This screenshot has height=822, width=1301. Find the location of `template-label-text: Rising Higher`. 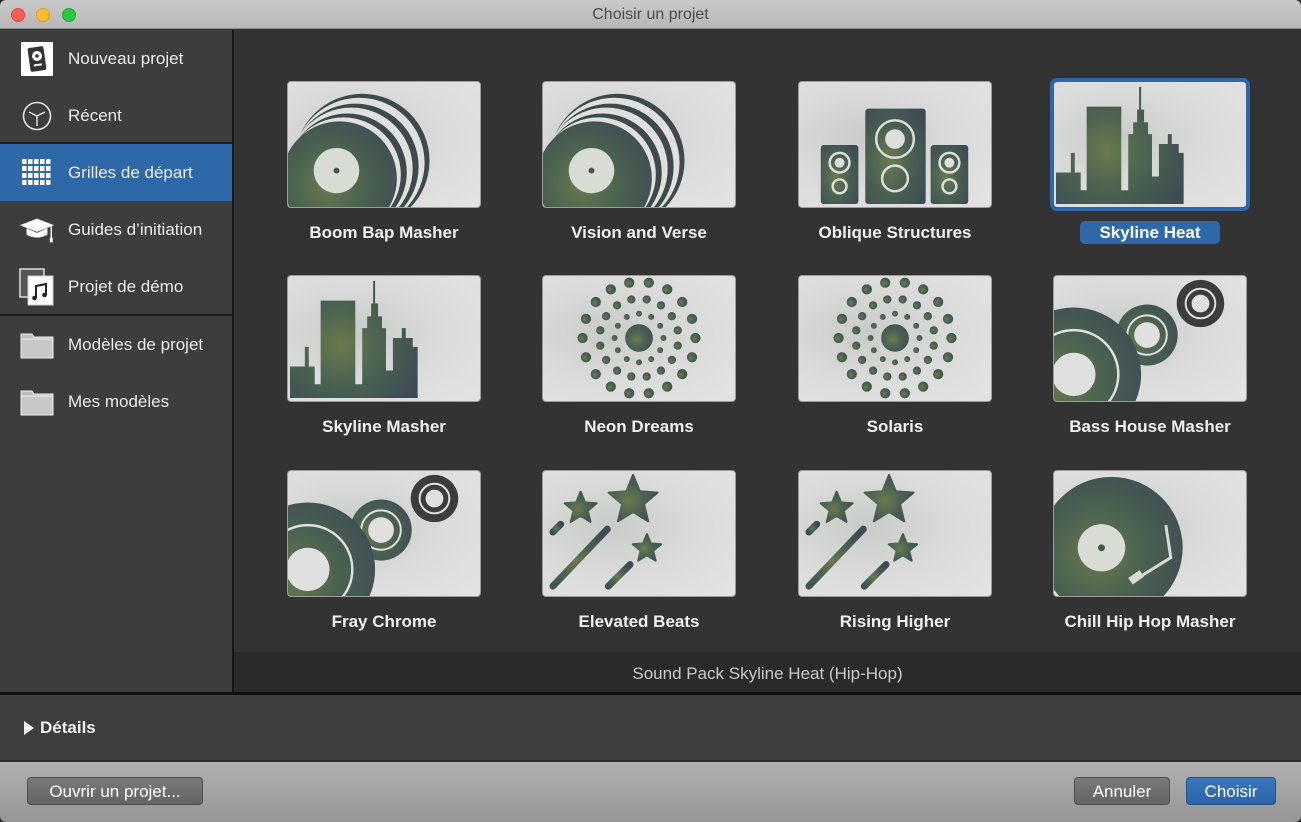

template-label-text: Rising Higher is located at coordinates (895, 621).